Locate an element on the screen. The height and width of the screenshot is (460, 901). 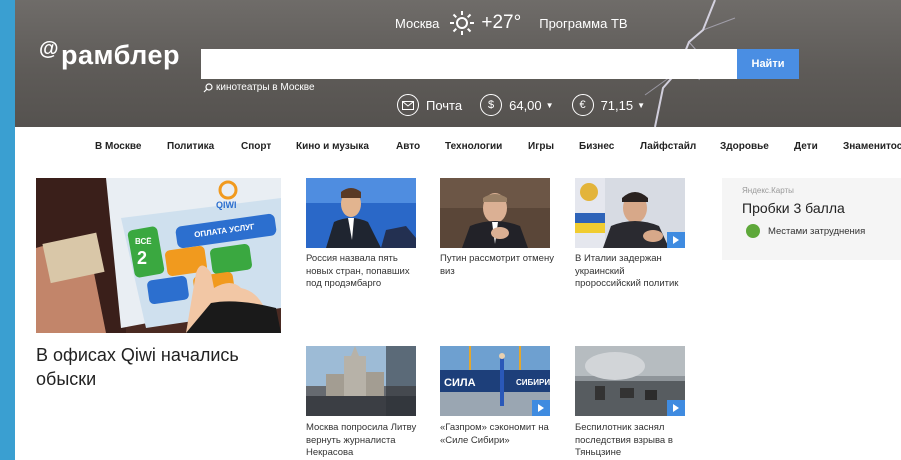
news-thumb-tianjin is located at coordinates (630, 381).